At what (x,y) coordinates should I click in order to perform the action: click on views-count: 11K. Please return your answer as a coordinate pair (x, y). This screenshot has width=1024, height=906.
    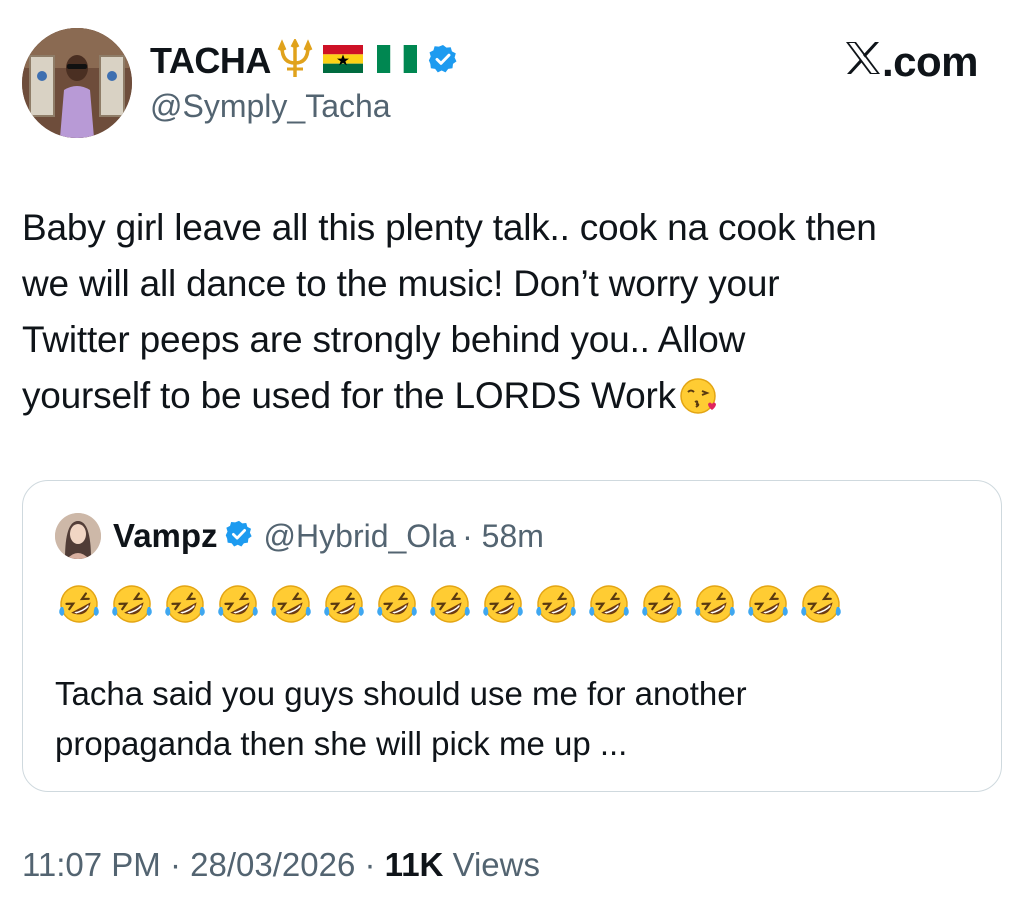
    Looking at the image, I should click on (414, 864).